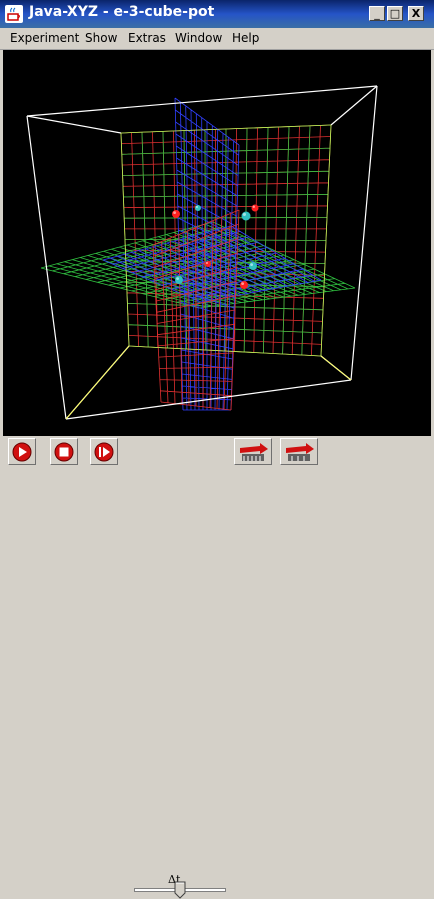 The width and height of the screenshot is (434, 899). I want to click on step-forward-icon, so click(104, 452).